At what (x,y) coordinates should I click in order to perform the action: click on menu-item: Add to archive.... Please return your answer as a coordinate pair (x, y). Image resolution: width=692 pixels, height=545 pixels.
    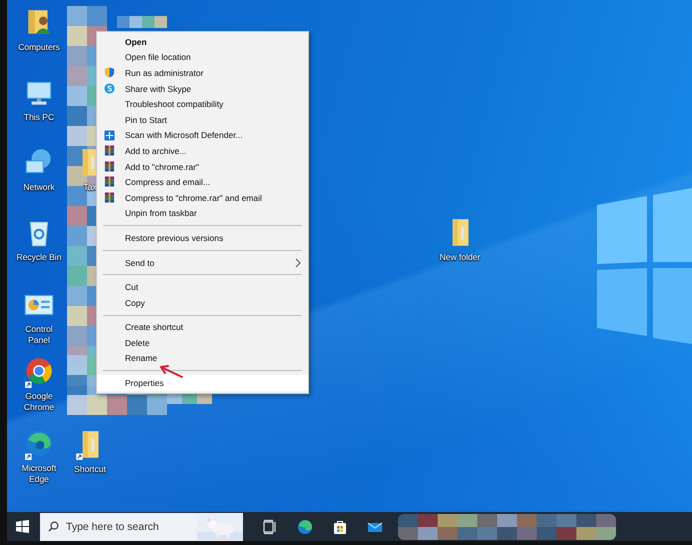
    Looking at the image, I should click on (202, 151).